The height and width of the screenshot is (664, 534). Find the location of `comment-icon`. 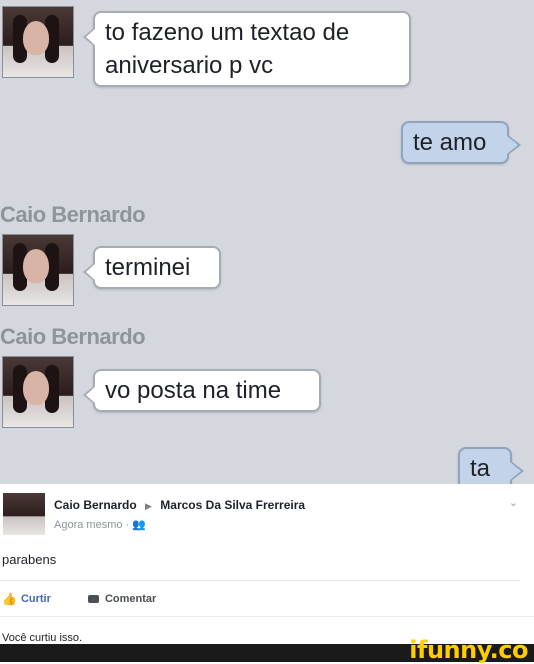

comment-icon is located at coordinates (93, 599).